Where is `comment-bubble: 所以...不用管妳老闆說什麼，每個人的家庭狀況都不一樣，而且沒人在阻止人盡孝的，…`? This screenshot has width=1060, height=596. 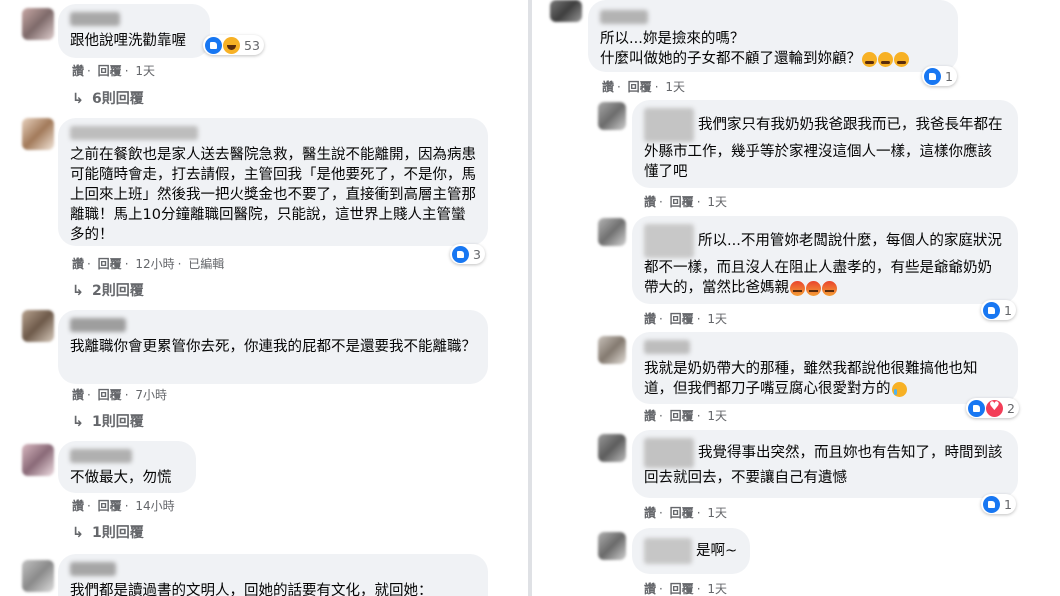 comment-bubble: 所以...不用管妳老闆說什麼，每個人的家庭狀況都不一樣，而且沒人在阻止人盡孝的，… is located at coordinates (825, 260).